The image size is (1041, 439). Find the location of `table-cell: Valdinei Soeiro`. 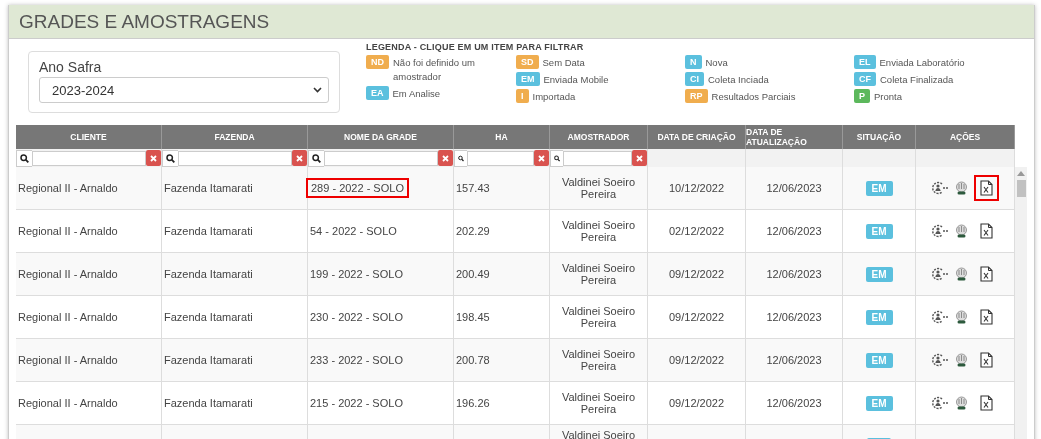

table-cell: Valdinei Soeiro is located at coordinates (598, 434).